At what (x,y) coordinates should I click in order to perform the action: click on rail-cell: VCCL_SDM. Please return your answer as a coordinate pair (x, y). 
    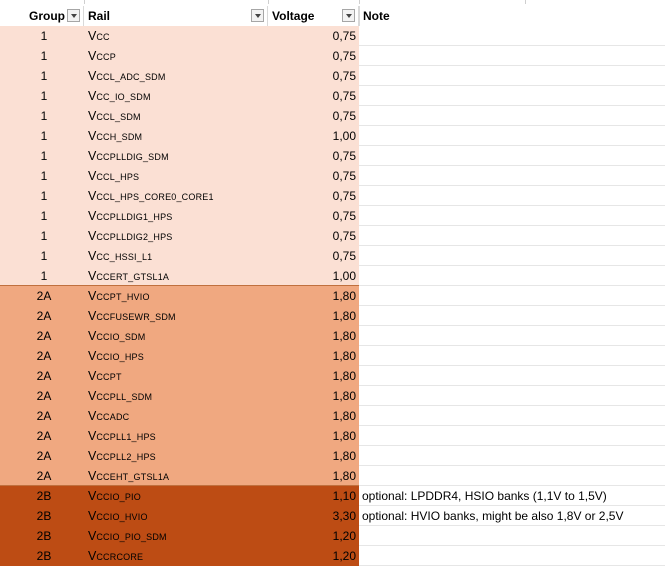
    Looking at the image, I should click on (176, 116).